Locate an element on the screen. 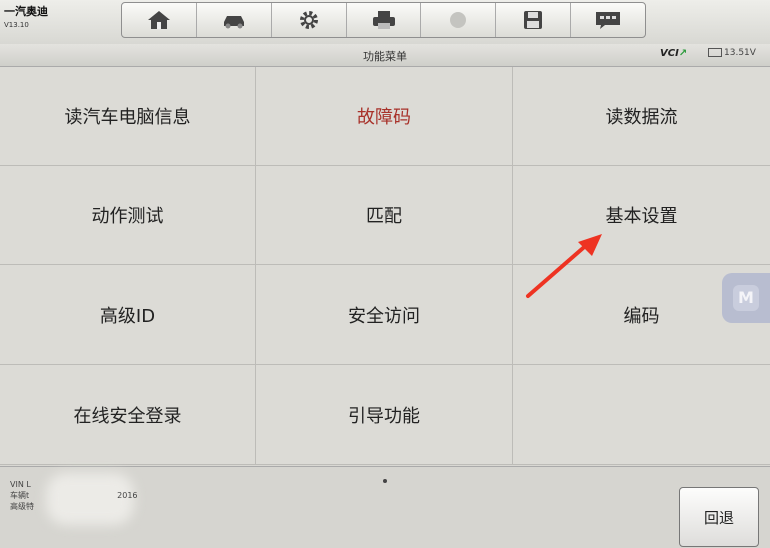 The image size is (770, 548). help-button is located at coordinates (459, 20).